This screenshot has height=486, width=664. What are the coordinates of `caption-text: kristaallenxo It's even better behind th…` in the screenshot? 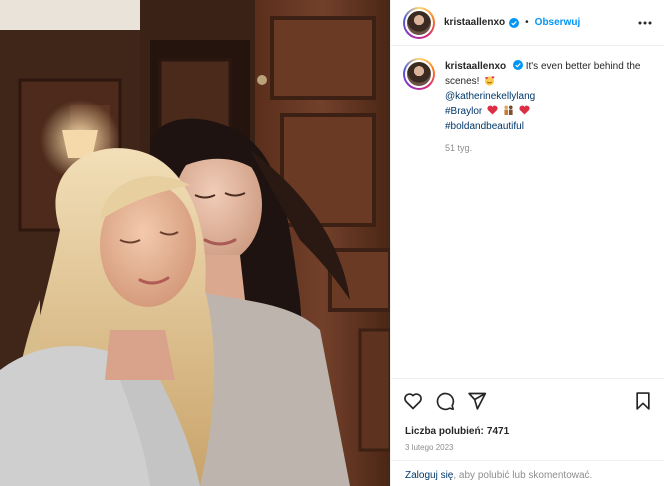 It's located at (549, 107).